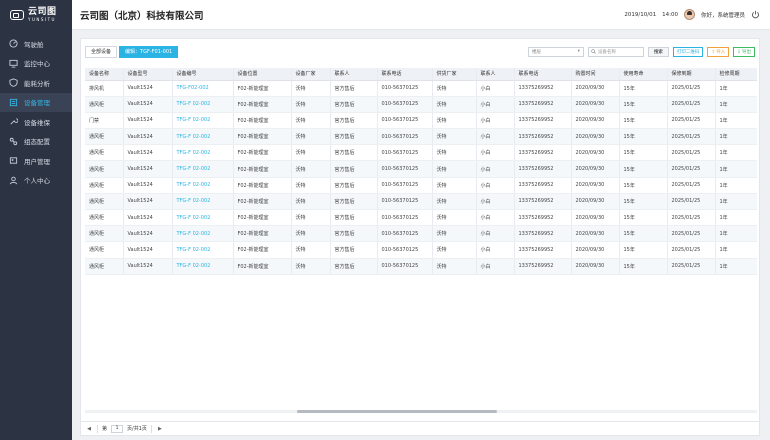 Image resolution: width=770 pixels, height=440 pixels. What do you see at coordinates (142, 16) in the screenshot?
I see `page-title: 云司图（北京）科技有限公司` at bounding box center [142, 16].